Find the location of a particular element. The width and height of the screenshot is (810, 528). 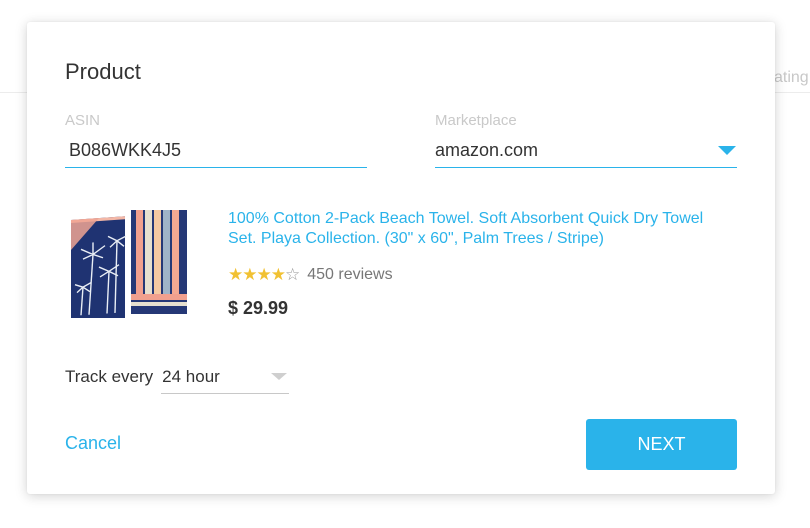

review-count: 450 reviews is located at coordinates (350, 274).